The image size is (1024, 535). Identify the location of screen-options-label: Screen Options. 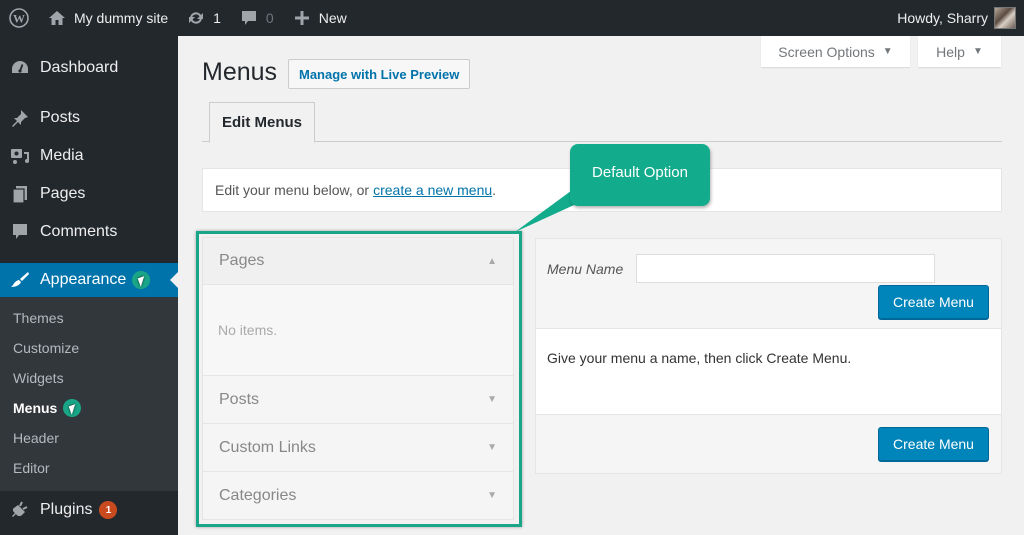
(826, 51).